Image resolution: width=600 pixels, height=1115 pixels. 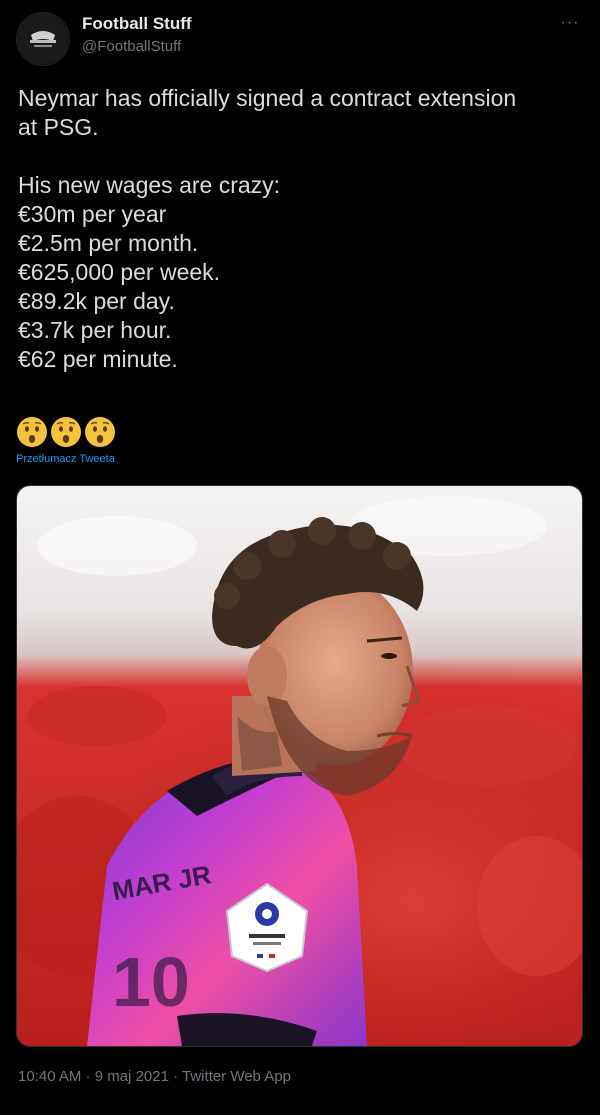 I want to click on football-stuff-logo-icon, so click(x=43, y=39).